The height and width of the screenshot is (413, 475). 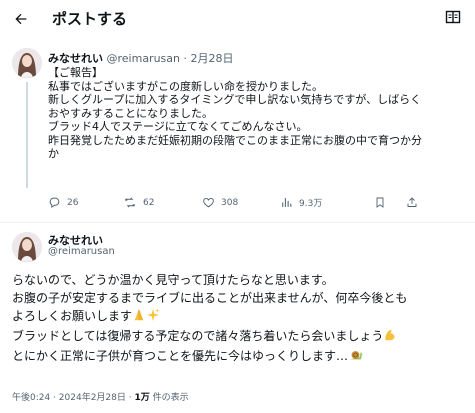 I want to click on views-button: 9.3万, so click(x=301, y=202).